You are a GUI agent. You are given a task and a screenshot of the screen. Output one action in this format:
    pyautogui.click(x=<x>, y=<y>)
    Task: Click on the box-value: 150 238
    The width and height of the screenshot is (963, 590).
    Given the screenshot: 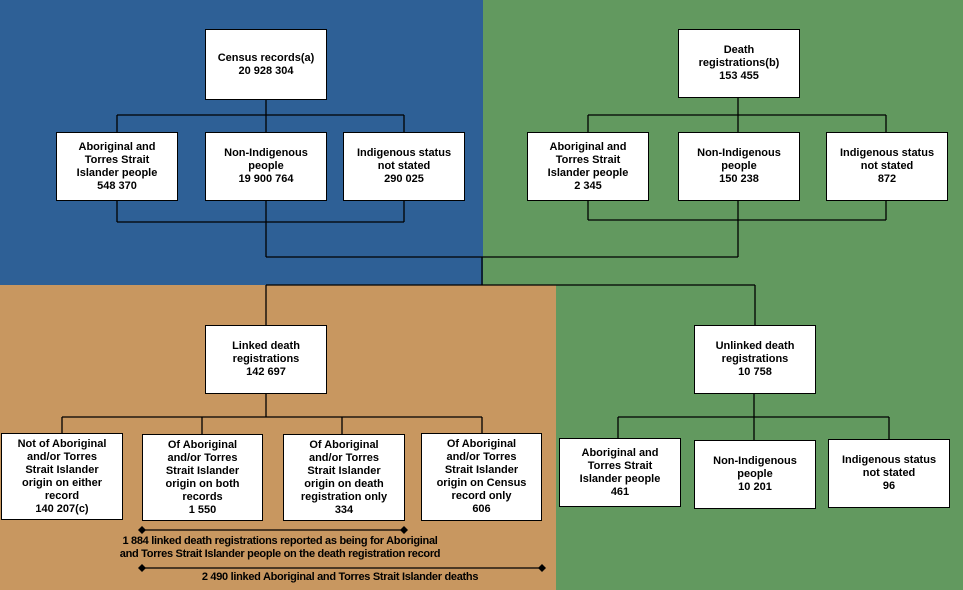 What is the action you would take?
    pyautogui.click(x=739, y=179)
    